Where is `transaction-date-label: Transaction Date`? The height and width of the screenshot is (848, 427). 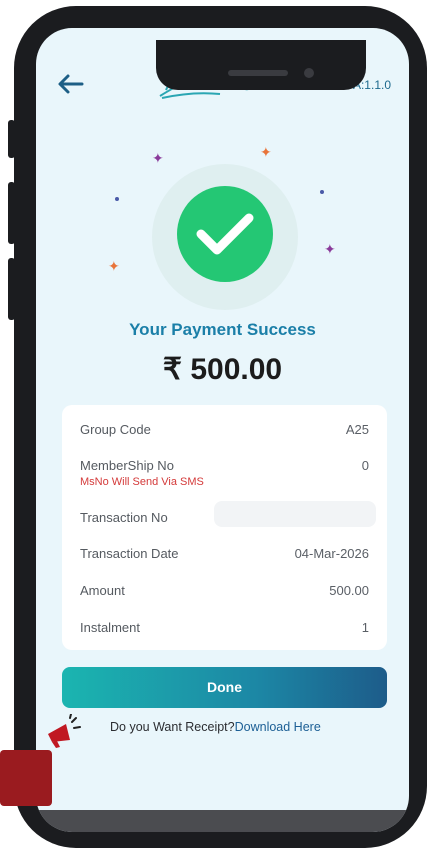 transaction-date-label: Transaction Date is located at coordinates (129, 553).